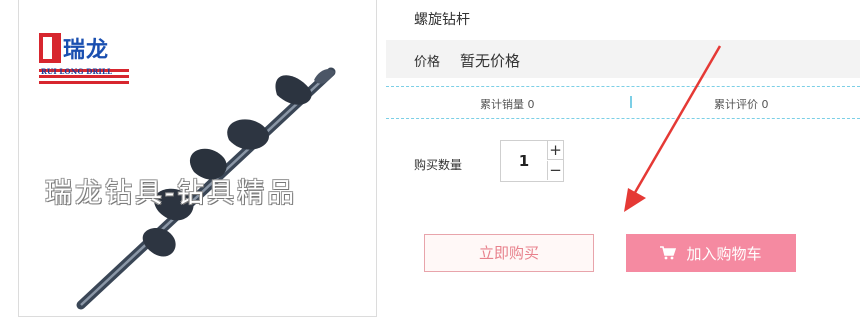  Describe the element at coordinates (631, 102) in the screenshot. I see `stats-separator` at that location.